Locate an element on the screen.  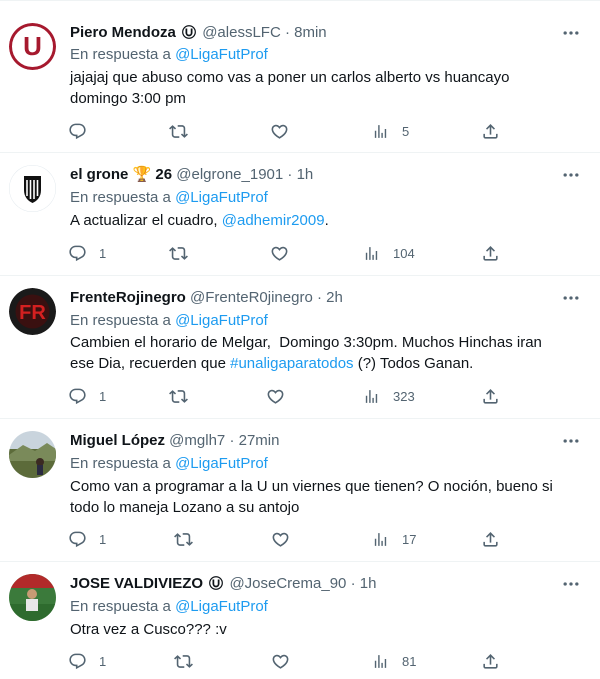
text-segment: . is located at coordinates (326, 220).